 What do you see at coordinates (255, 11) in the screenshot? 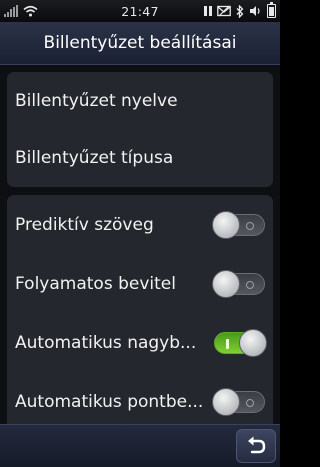
I see `volume-icon` at bounding box center [255, 11].